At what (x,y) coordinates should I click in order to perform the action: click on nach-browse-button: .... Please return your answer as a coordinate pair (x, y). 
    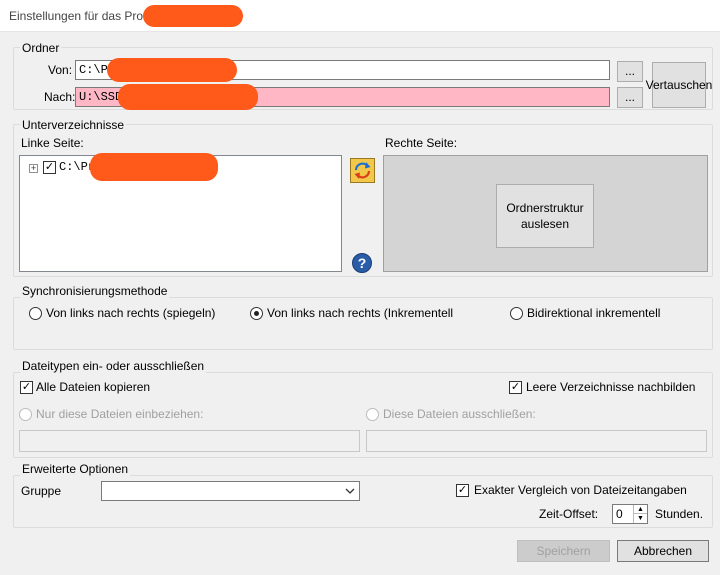
    Looking at the image, I should click on (630, 97).